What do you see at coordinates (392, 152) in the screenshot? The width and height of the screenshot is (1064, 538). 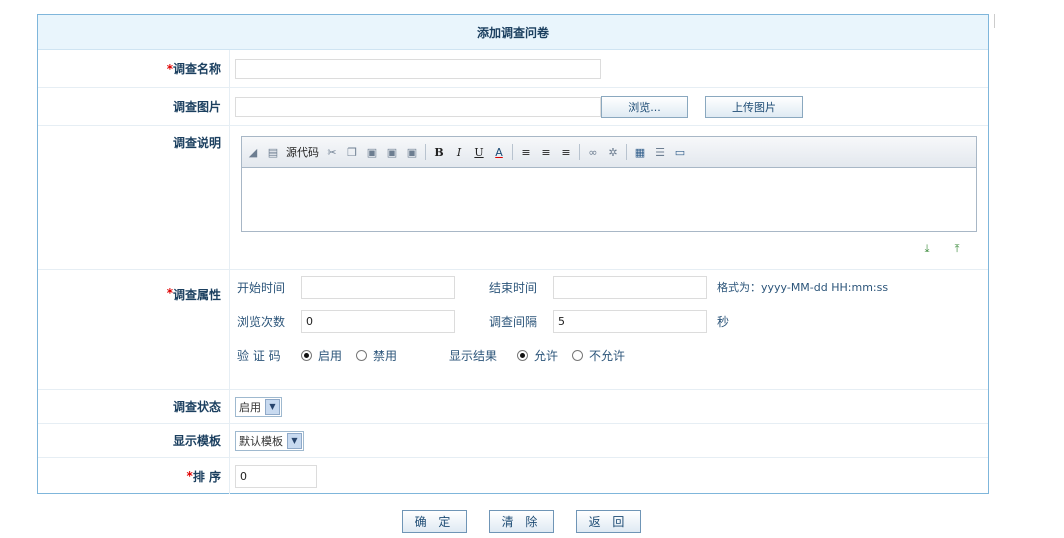 I see `paste-text-icon: ▣` at bounding box center [392, 152].